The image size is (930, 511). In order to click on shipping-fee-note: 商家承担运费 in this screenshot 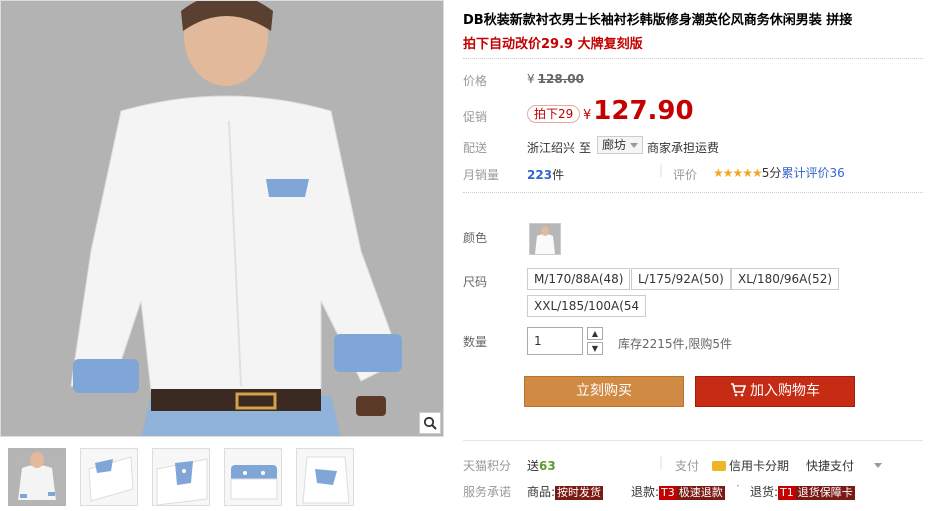, I will do `click(683, 148)`.